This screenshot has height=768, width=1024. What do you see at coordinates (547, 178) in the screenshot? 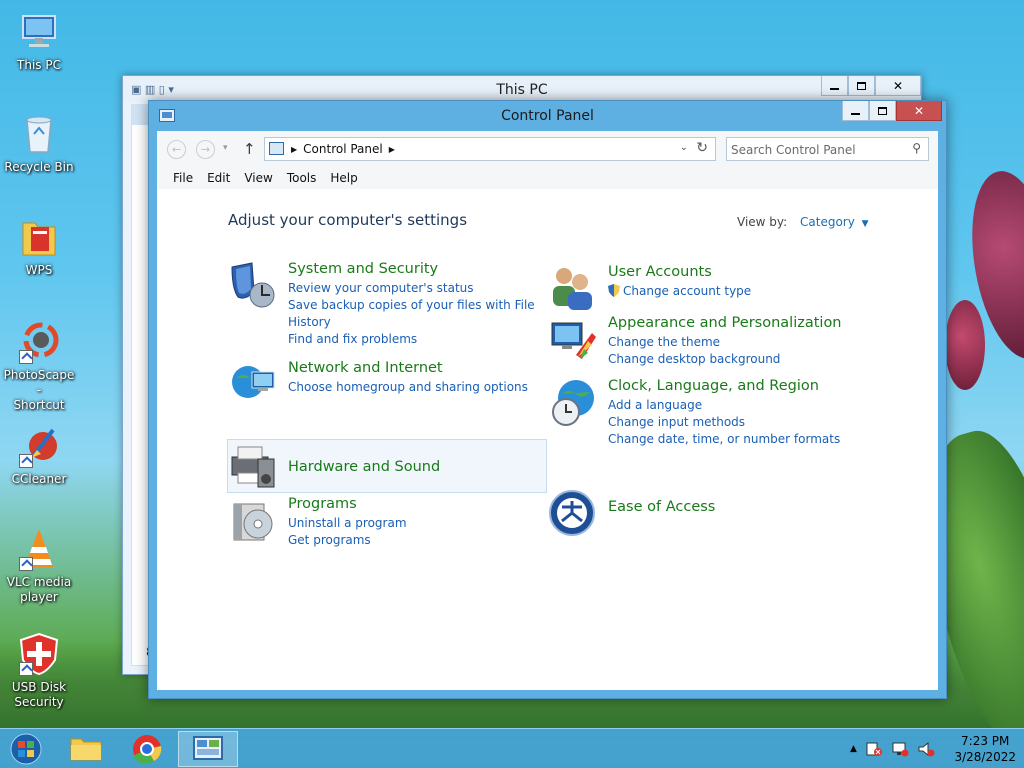
I see `menu-bar: File Edit View Tools Help` at bounding box center [547, 178].